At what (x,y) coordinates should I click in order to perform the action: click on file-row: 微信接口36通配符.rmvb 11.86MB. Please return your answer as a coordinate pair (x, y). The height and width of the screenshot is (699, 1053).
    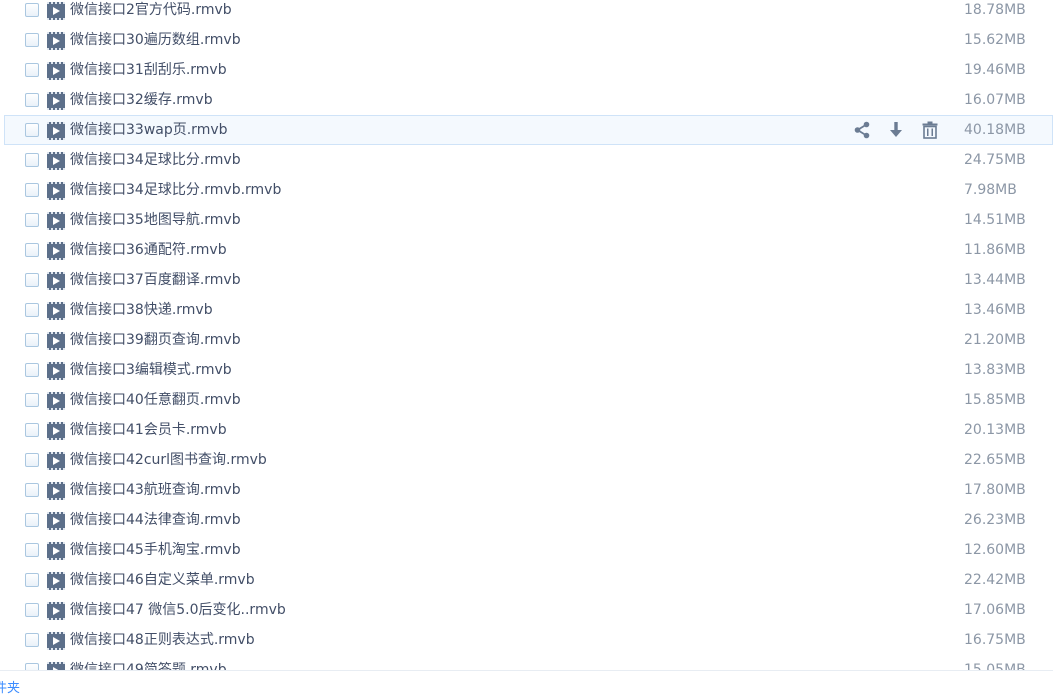
    Looking at the image, I should click on (526, 250).